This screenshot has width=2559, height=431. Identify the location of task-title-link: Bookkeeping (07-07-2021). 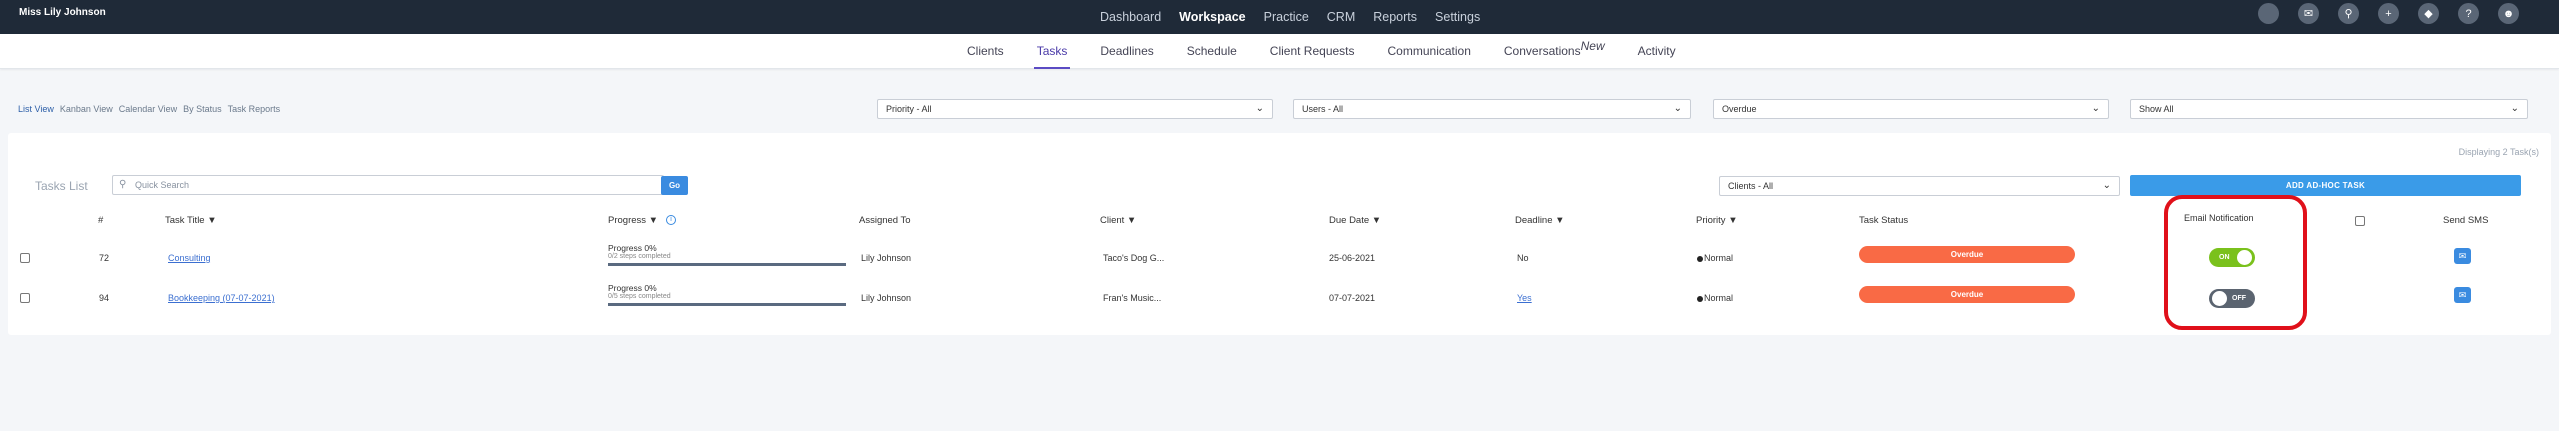
(221, 298).